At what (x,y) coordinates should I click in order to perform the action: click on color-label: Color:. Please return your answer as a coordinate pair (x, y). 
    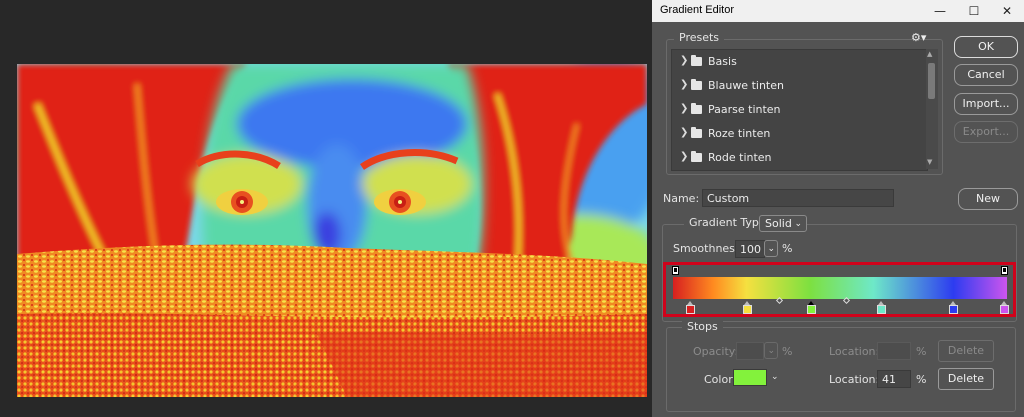
    Looking at the image, I should click on (720, 379).